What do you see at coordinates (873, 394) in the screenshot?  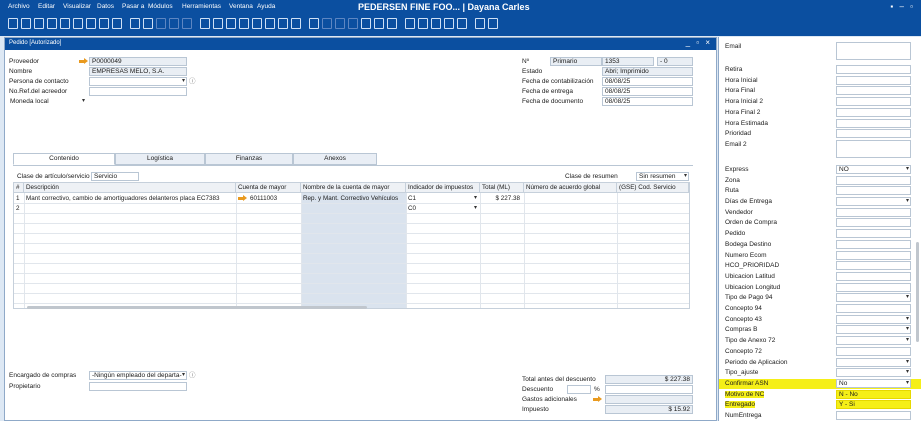 I see `udf-field-motivo-de-nc: N - No` at bounding box center [873, 394].